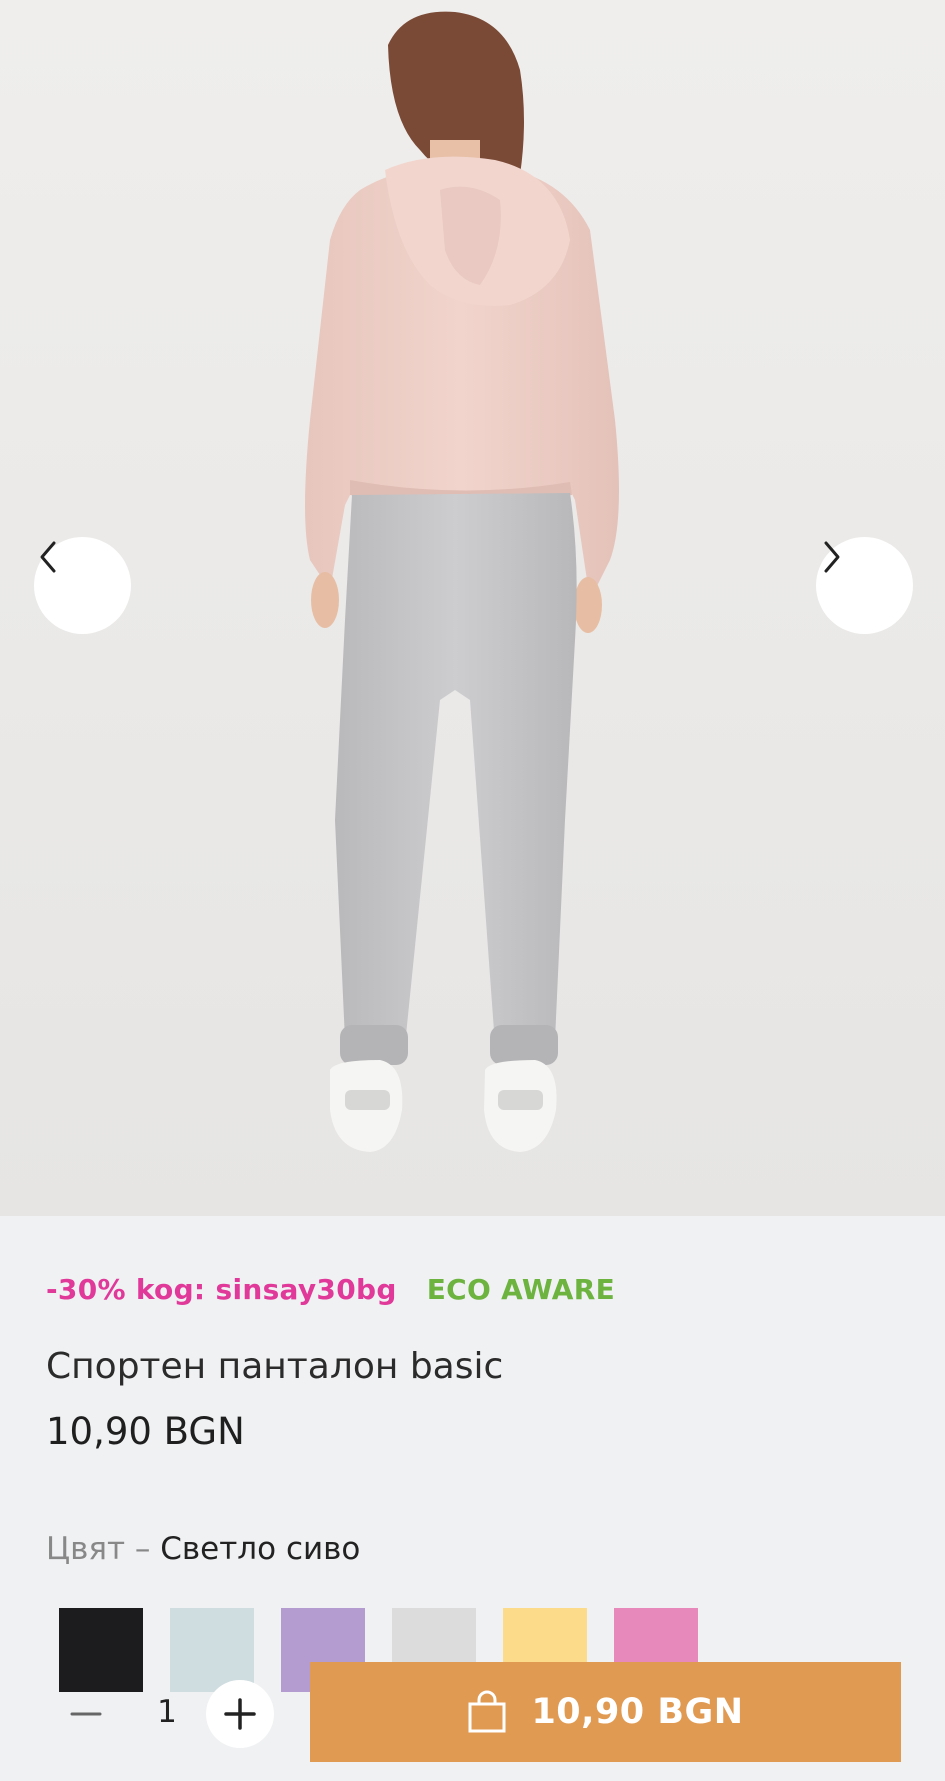  What do you see at coordinates (637, 1712) in the screenshot?
I see `add-to-cart-price: 10,90 BGN` at bounding box center [637, 1712].